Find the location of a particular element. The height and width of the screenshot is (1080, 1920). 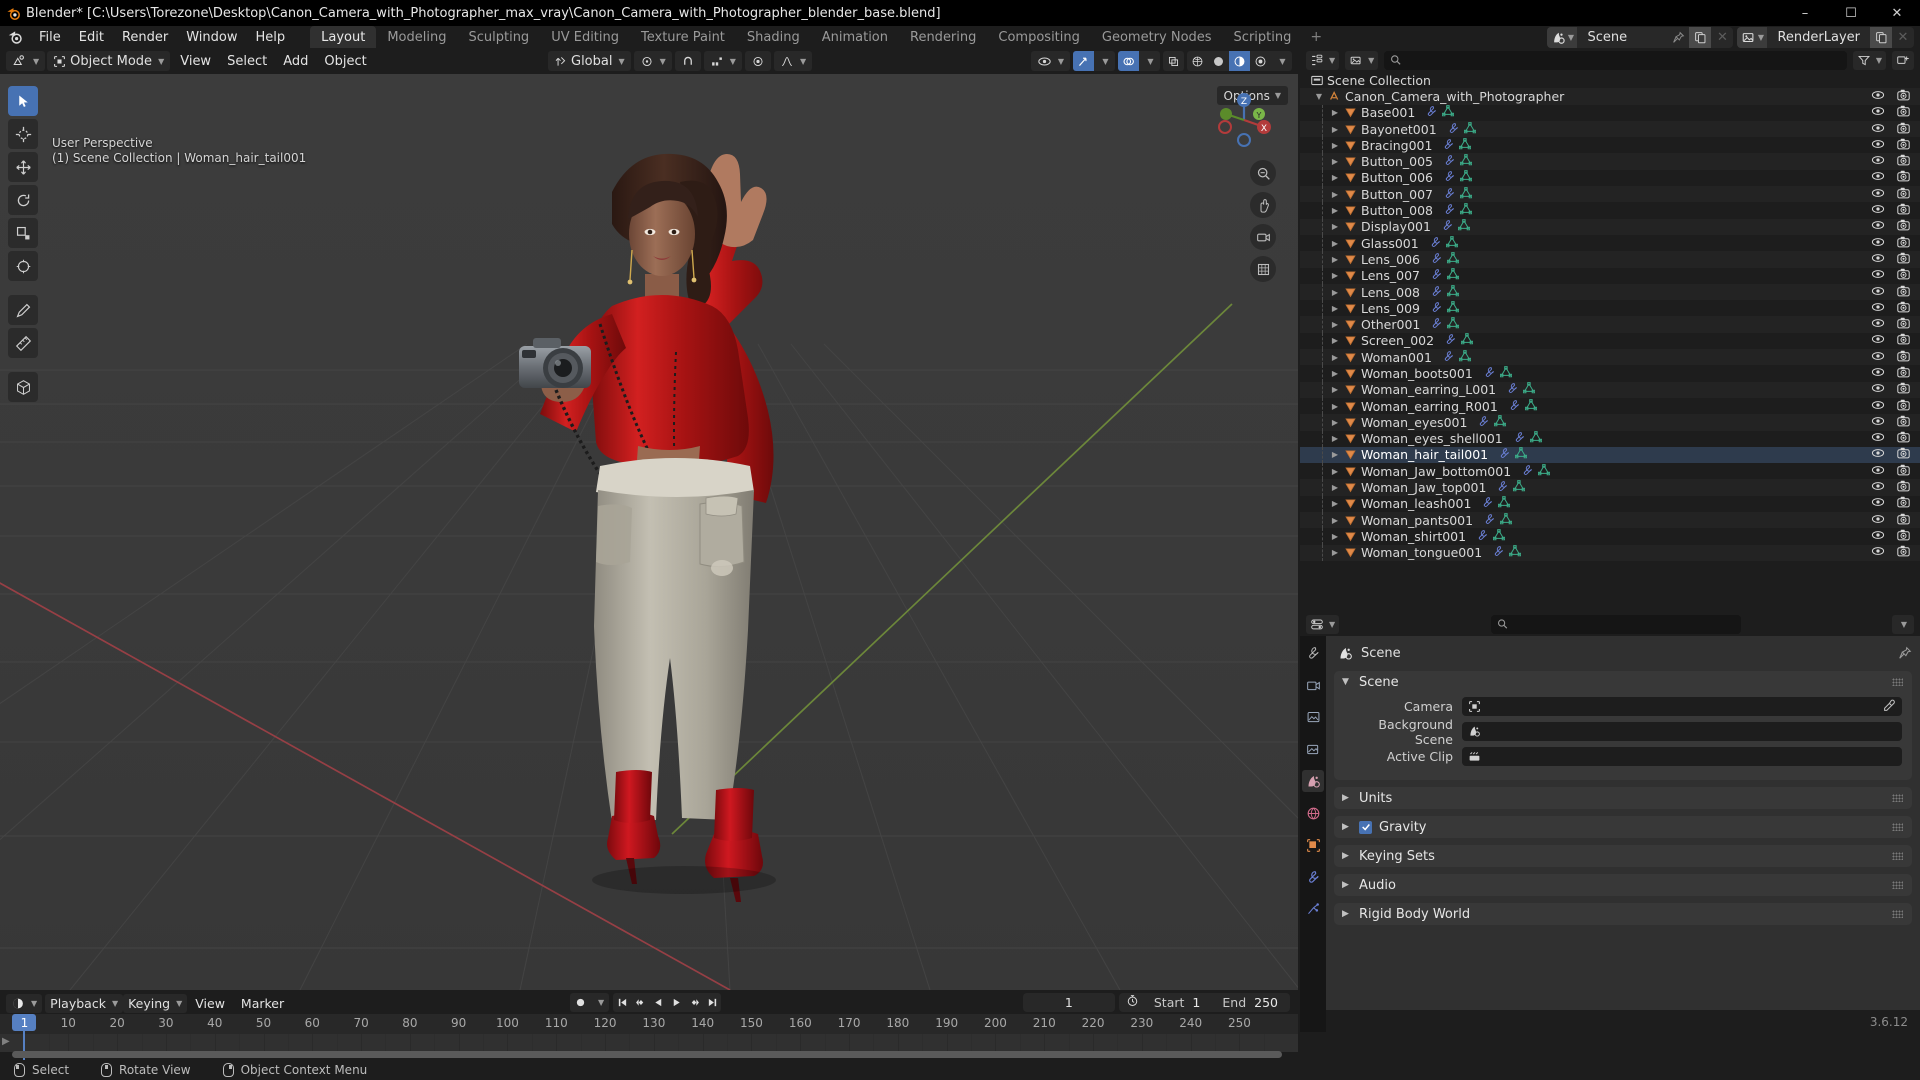

properties-options-dropdown: ▼ is located at coordinates (1903, 624).